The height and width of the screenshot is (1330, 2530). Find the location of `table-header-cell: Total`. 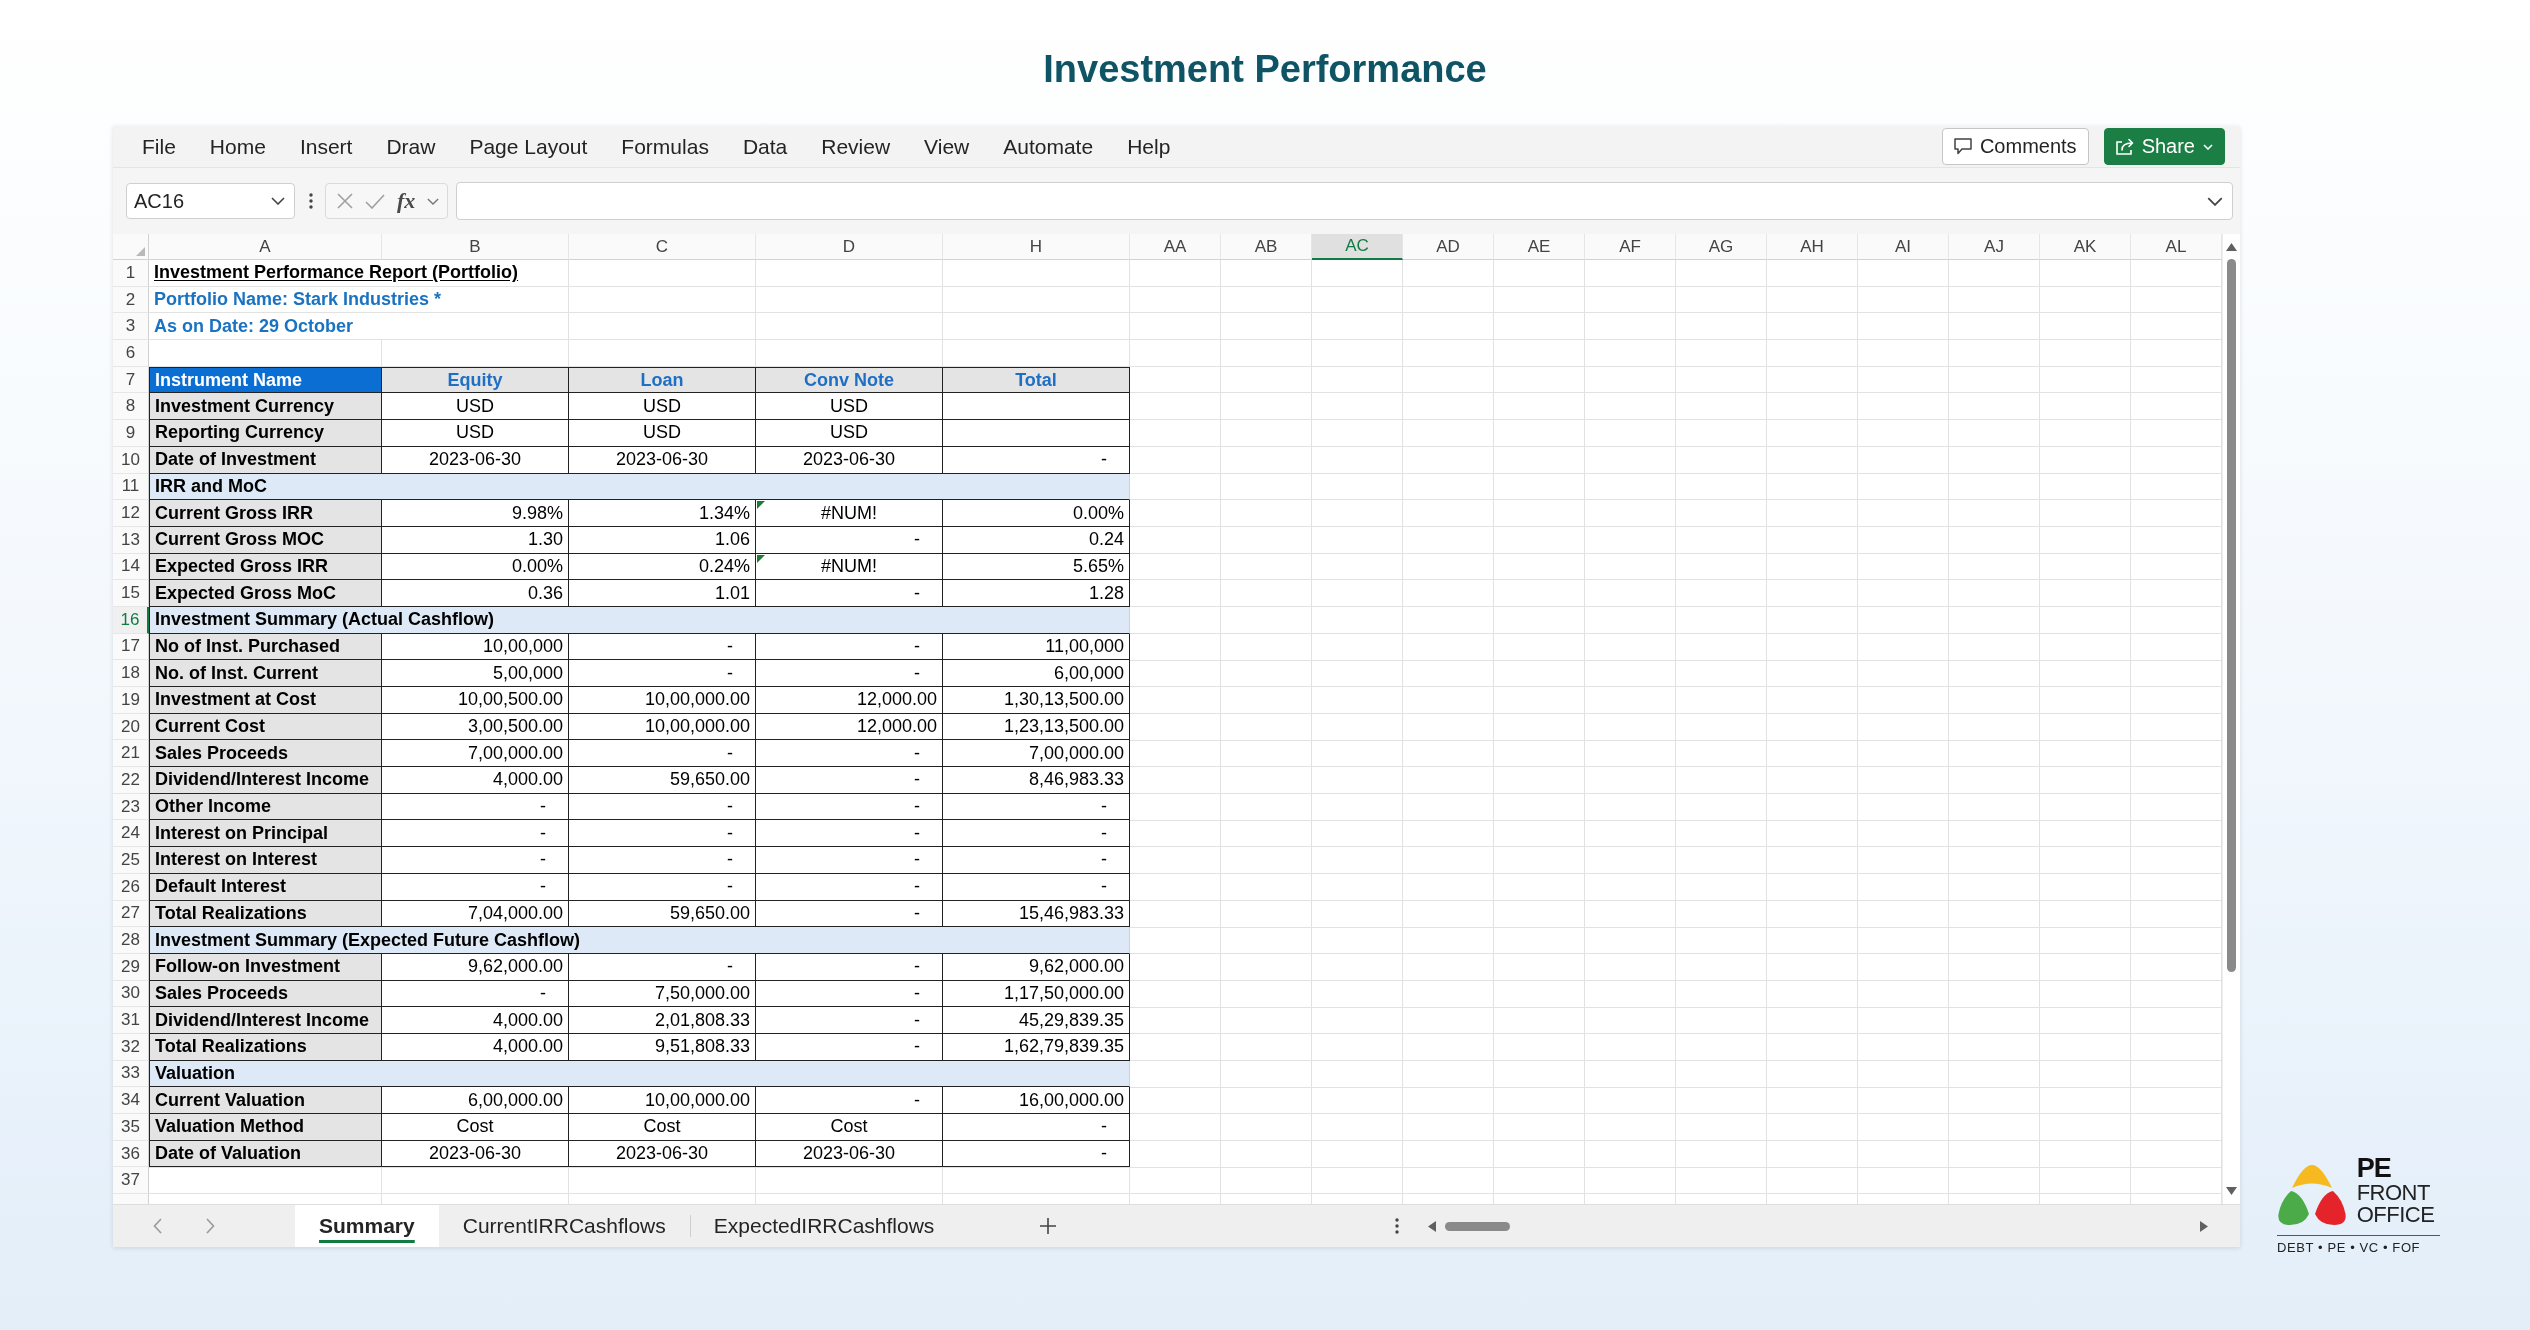

table-header-cell: Total is located at coordinates (1036, 380).